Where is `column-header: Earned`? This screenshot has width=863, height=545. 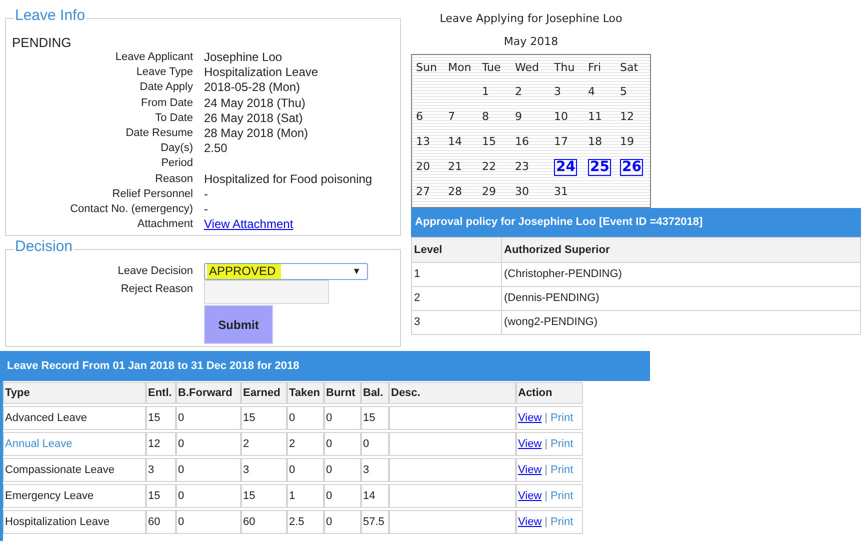
column-header: Earned is located at coordinates (264, 393).